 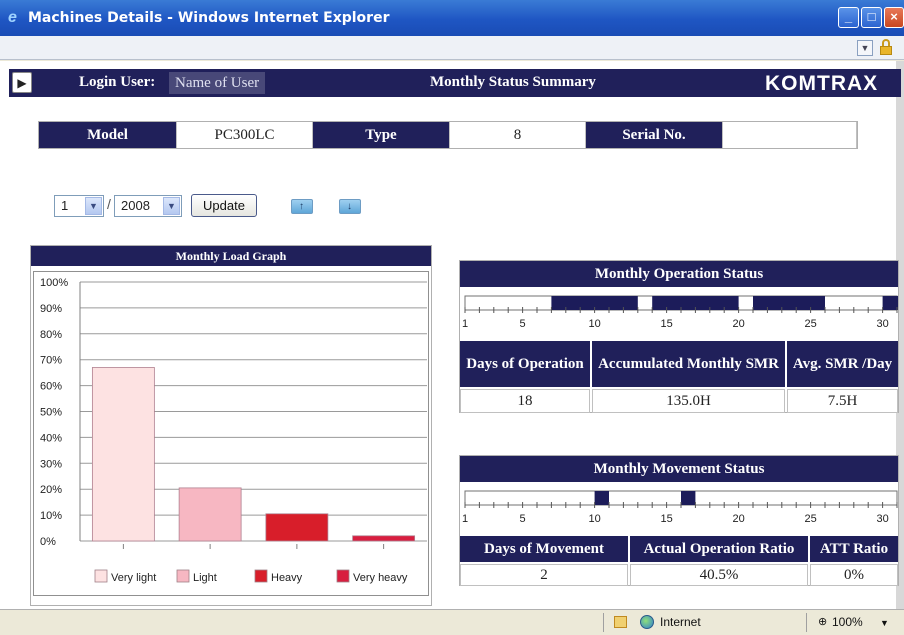 What do you see at coordinates (380, 578) in the screenshot?
I see `legend-label: Very heavy` at bounding box center [380, 578].